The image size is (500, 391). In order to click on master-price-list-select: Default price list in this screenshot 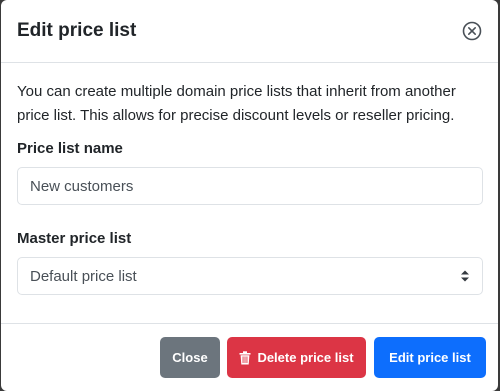, I will do `click(250, 276)`.